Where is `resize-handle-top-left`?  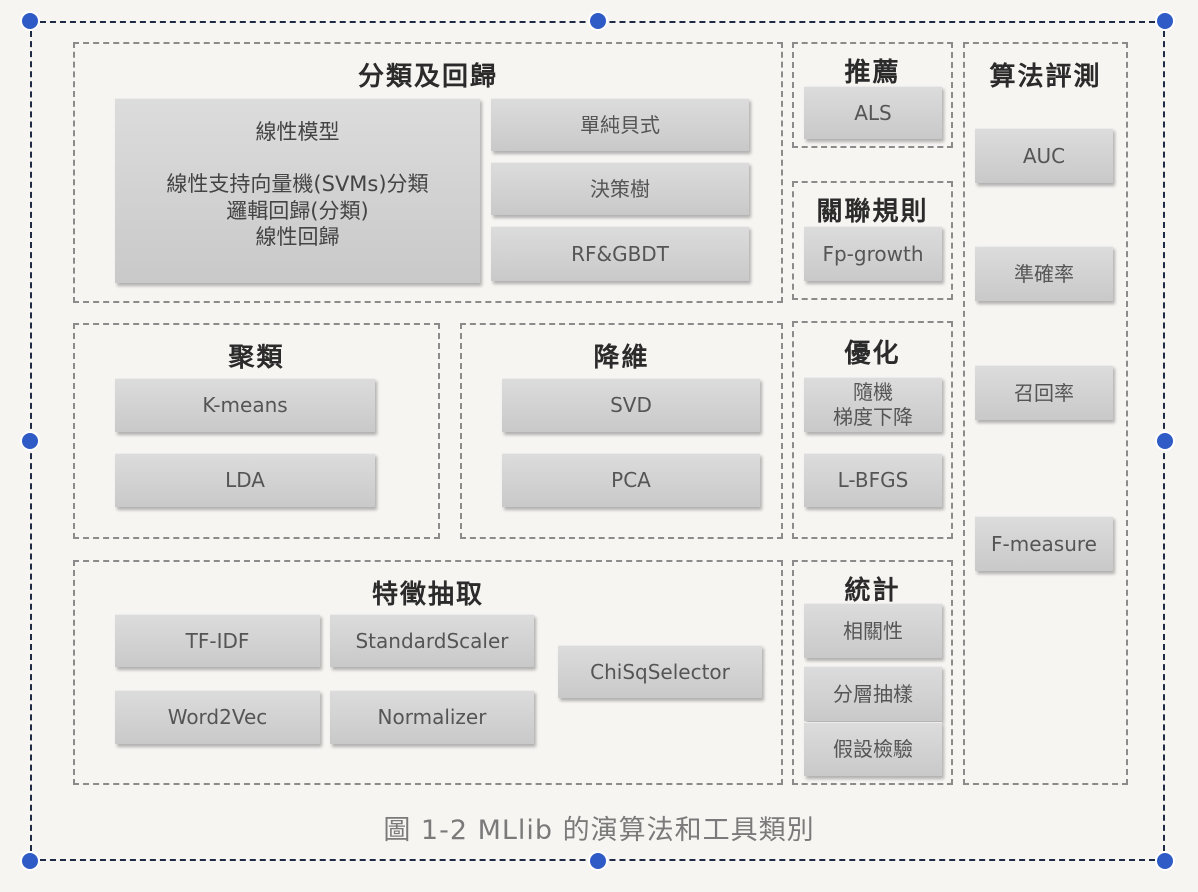
resize-handle-top-left is located at coordinates (30, 21).